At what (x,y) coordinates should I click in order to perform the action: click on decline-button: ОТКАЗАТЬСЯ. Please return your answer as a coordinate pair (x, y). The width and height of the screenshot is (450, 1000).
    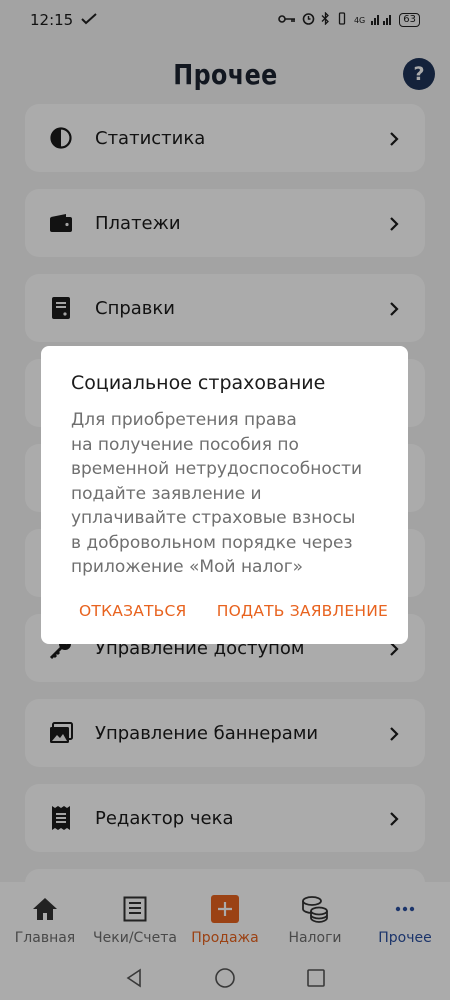
    Looking at the image, I should click on (133, 611).